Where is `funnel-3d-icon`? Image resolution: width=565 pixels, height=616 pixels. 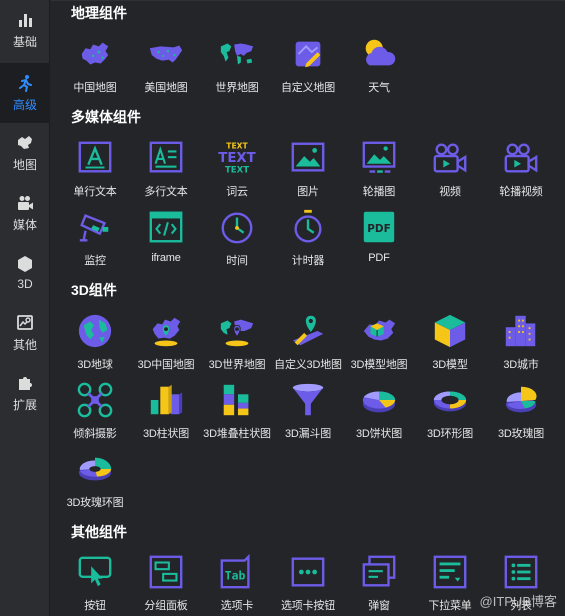 funnel-3d-icon is located at coordinates (308, 399).